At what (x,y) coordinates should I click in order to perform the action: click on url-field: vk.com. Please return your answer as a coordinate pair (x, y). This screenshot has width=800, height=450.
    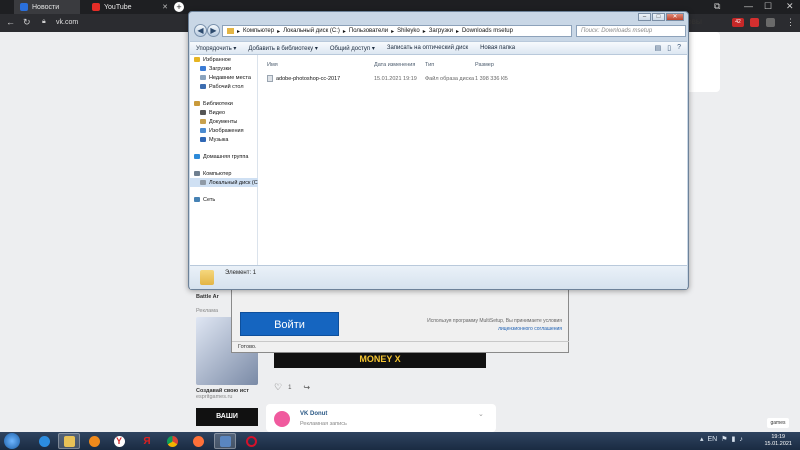
    Looking at the image, I should click on (116, 23).